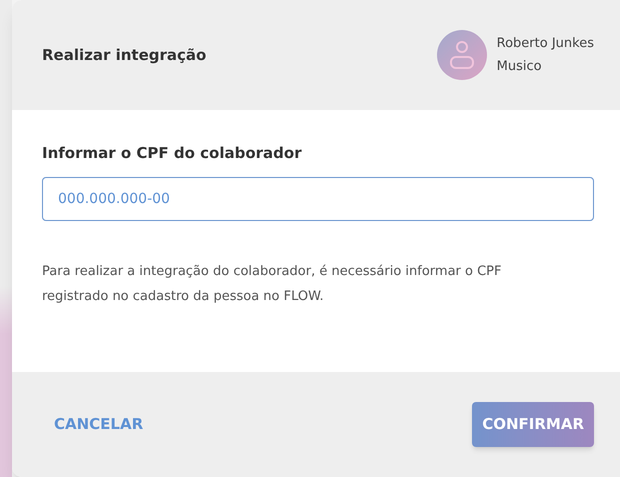 The image size is (620, 477). Describe the element at coordinates (272, 284) in the screenshot. I see `help-text: Para realizar a integração do colaborador, é necessário informar o CPF registrado no cadastro da pessoa no FLOW.` at that location.